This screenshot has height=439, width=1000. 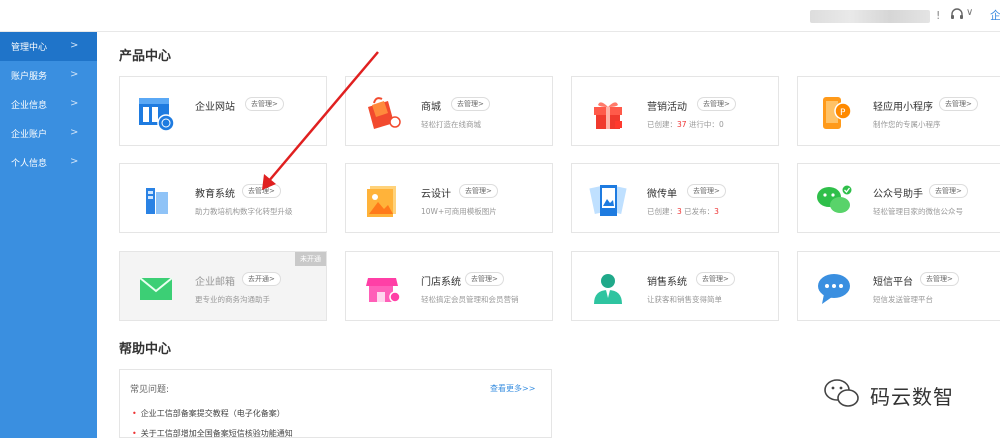 What do you see at coordinates (841, 393) in the screenshot?
I see `wechat-watermark-icon` at bounding box center [841, 393].